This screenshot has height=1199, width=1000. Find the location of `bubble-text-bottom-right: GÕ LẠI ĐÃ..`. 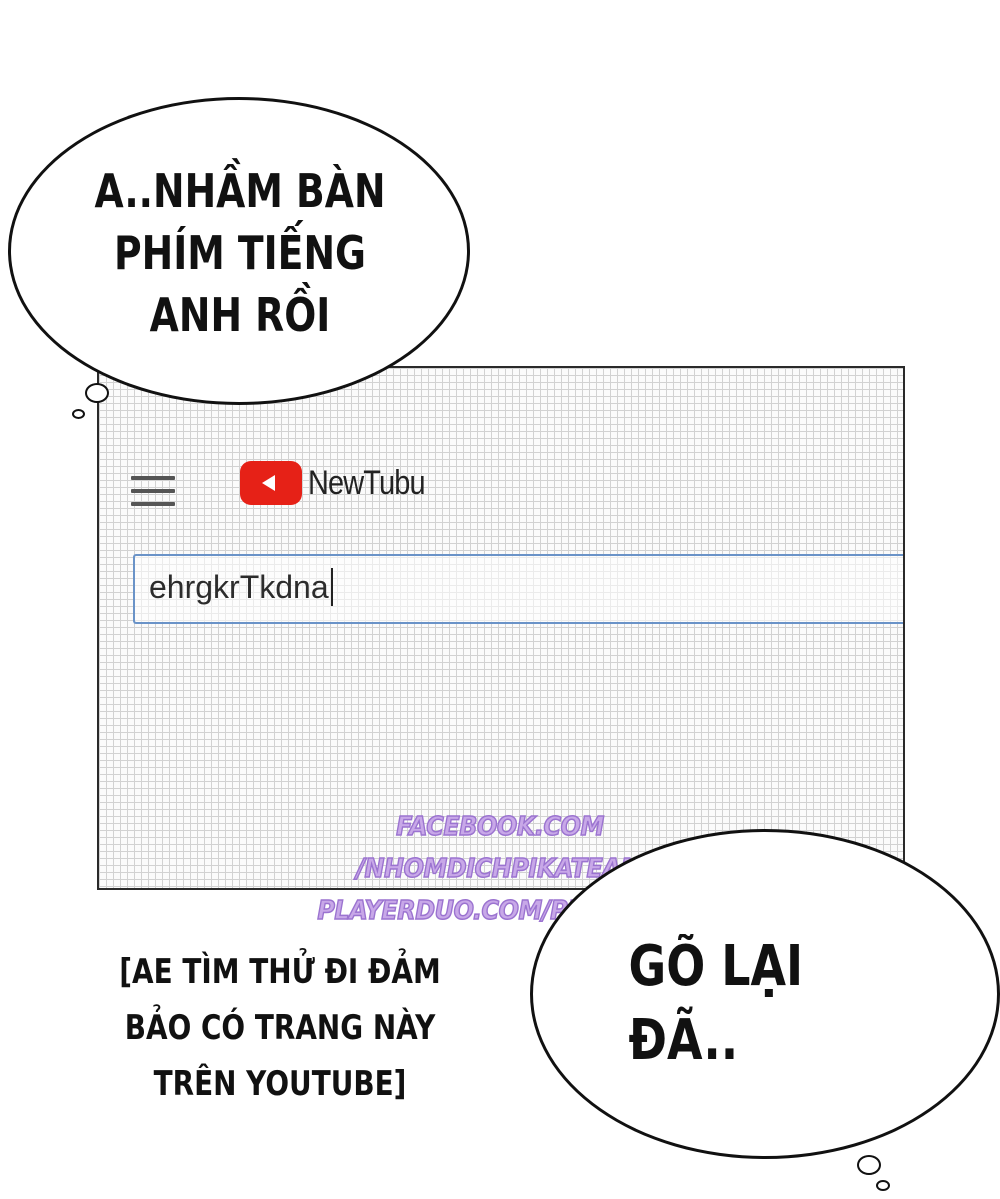

bubble-text-bottom-right: GÕ LẠI ĐÃ.. is located at coordinates (731, 1004).